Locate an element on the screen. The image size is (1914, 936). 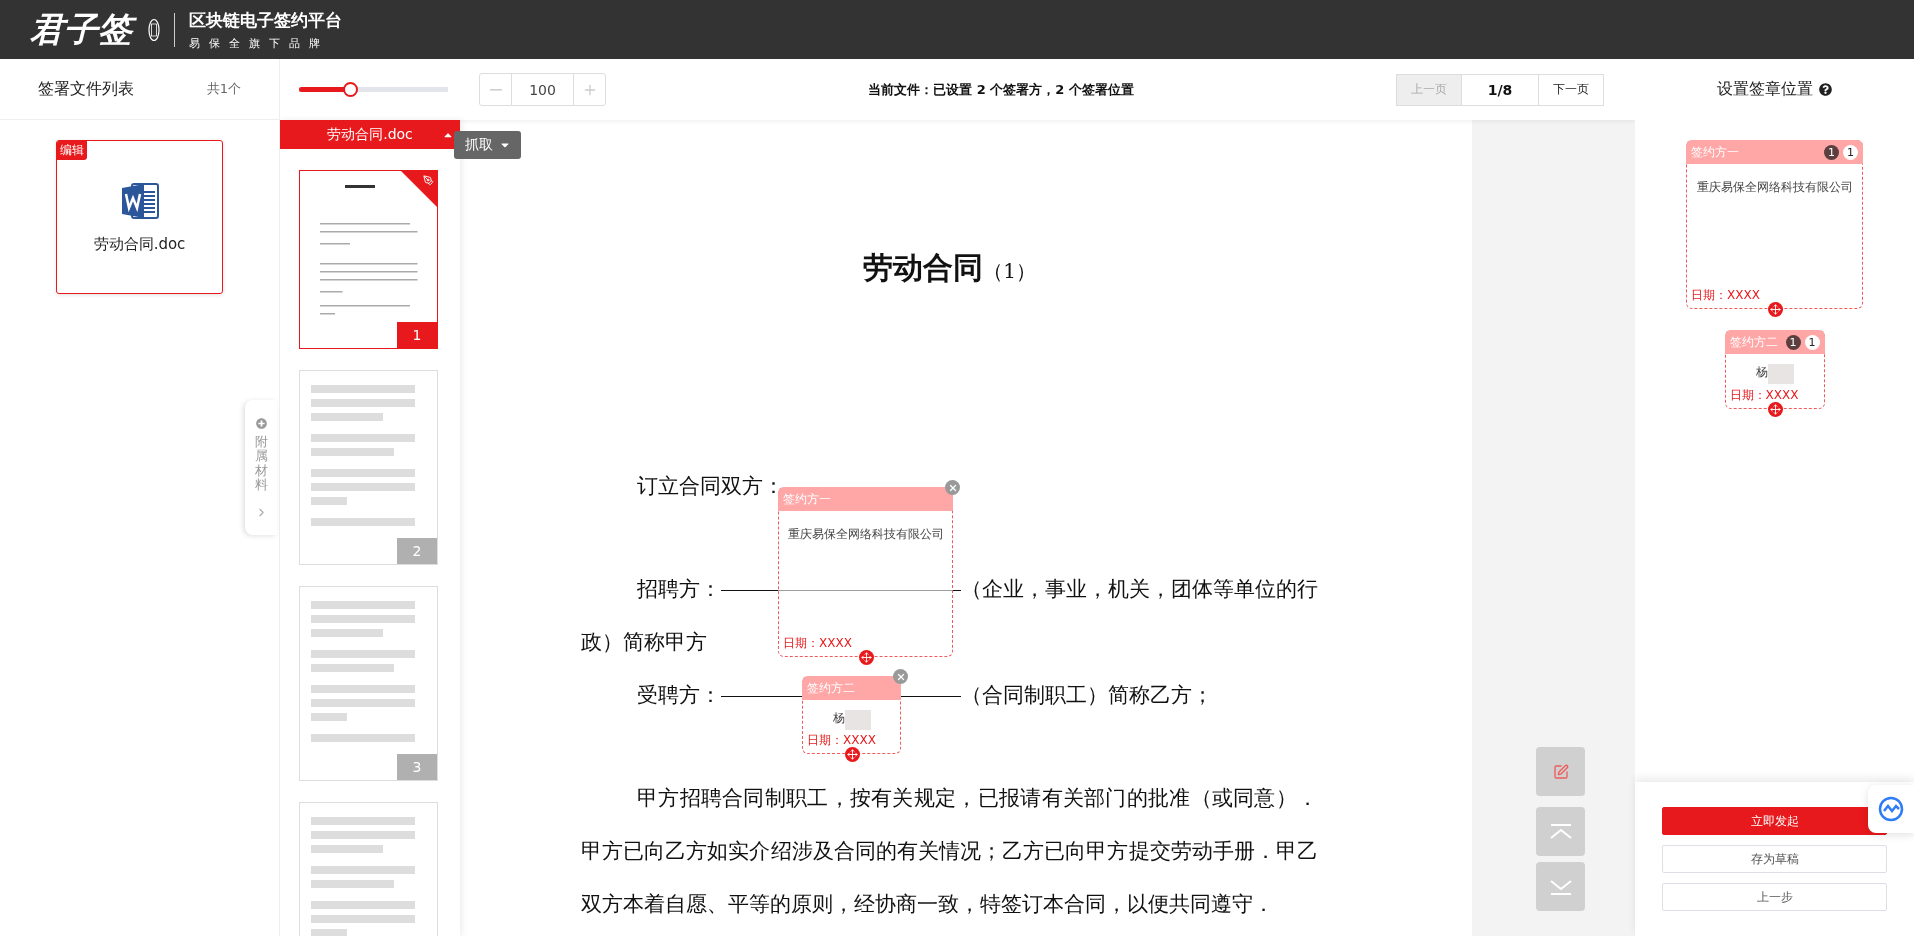
word-file-icon is located at coordinates (139, 200).